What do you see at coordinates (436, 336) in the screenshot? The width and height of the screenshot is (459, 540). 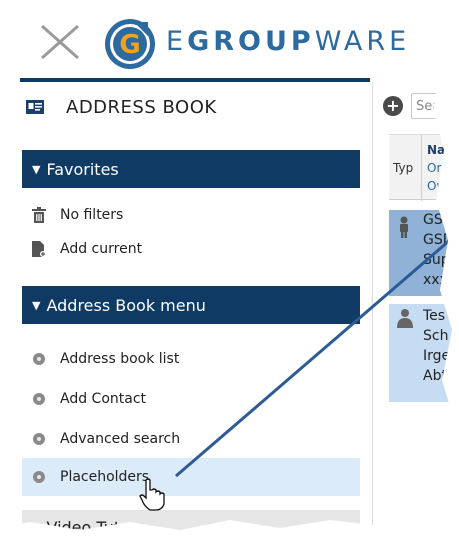 I see `row-cell: Sch` at bounding box center [436, 336].